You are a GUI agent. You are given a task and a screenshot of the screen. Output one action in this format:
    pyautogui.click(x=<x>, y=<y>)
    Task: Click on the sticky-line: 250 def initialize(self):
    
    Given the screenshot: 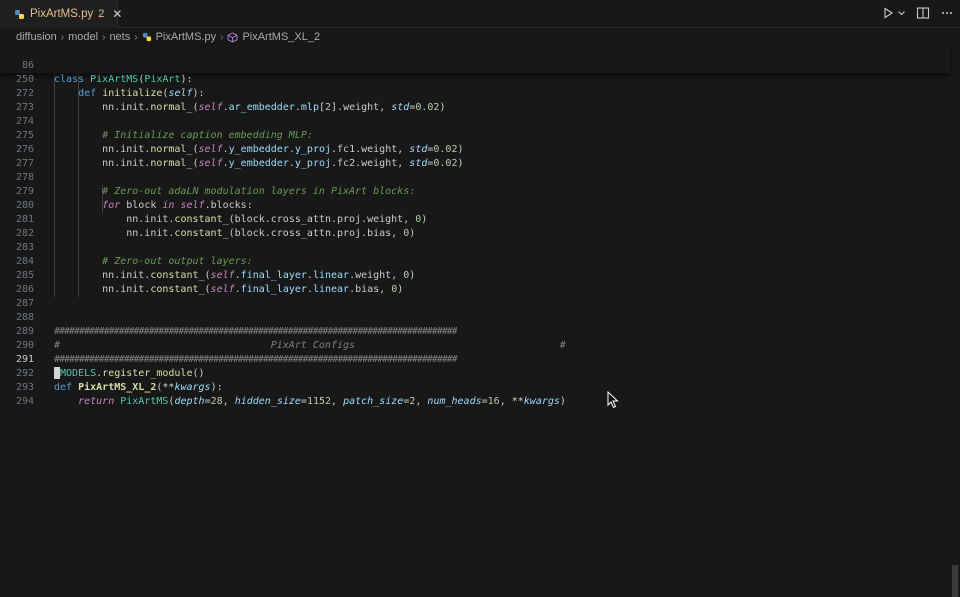 What is the action you would take?
    pyautogui.click(x=475, y=79)
    